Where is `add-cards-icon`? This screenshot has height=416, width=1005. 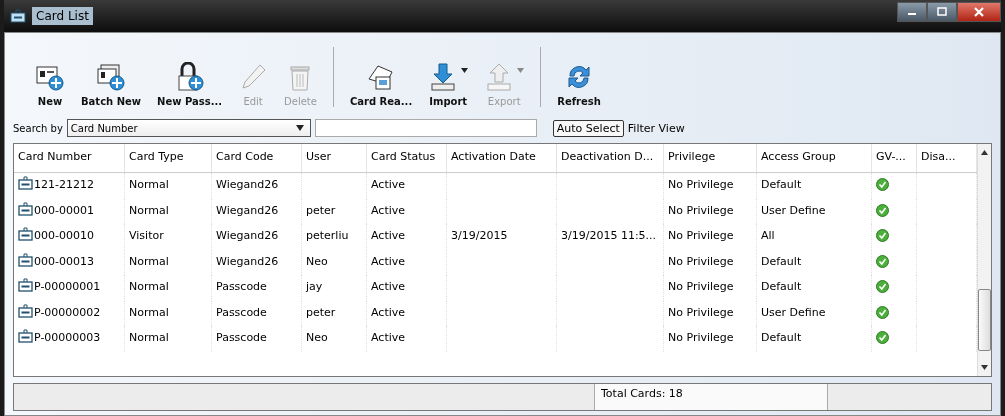 add-cards-icon is located at coordinates (111, 78).